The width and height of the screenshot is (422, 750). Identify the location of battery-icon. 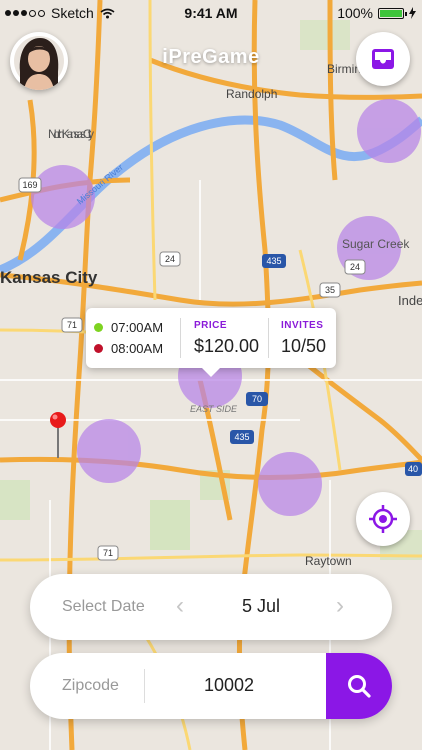
(392, 13).